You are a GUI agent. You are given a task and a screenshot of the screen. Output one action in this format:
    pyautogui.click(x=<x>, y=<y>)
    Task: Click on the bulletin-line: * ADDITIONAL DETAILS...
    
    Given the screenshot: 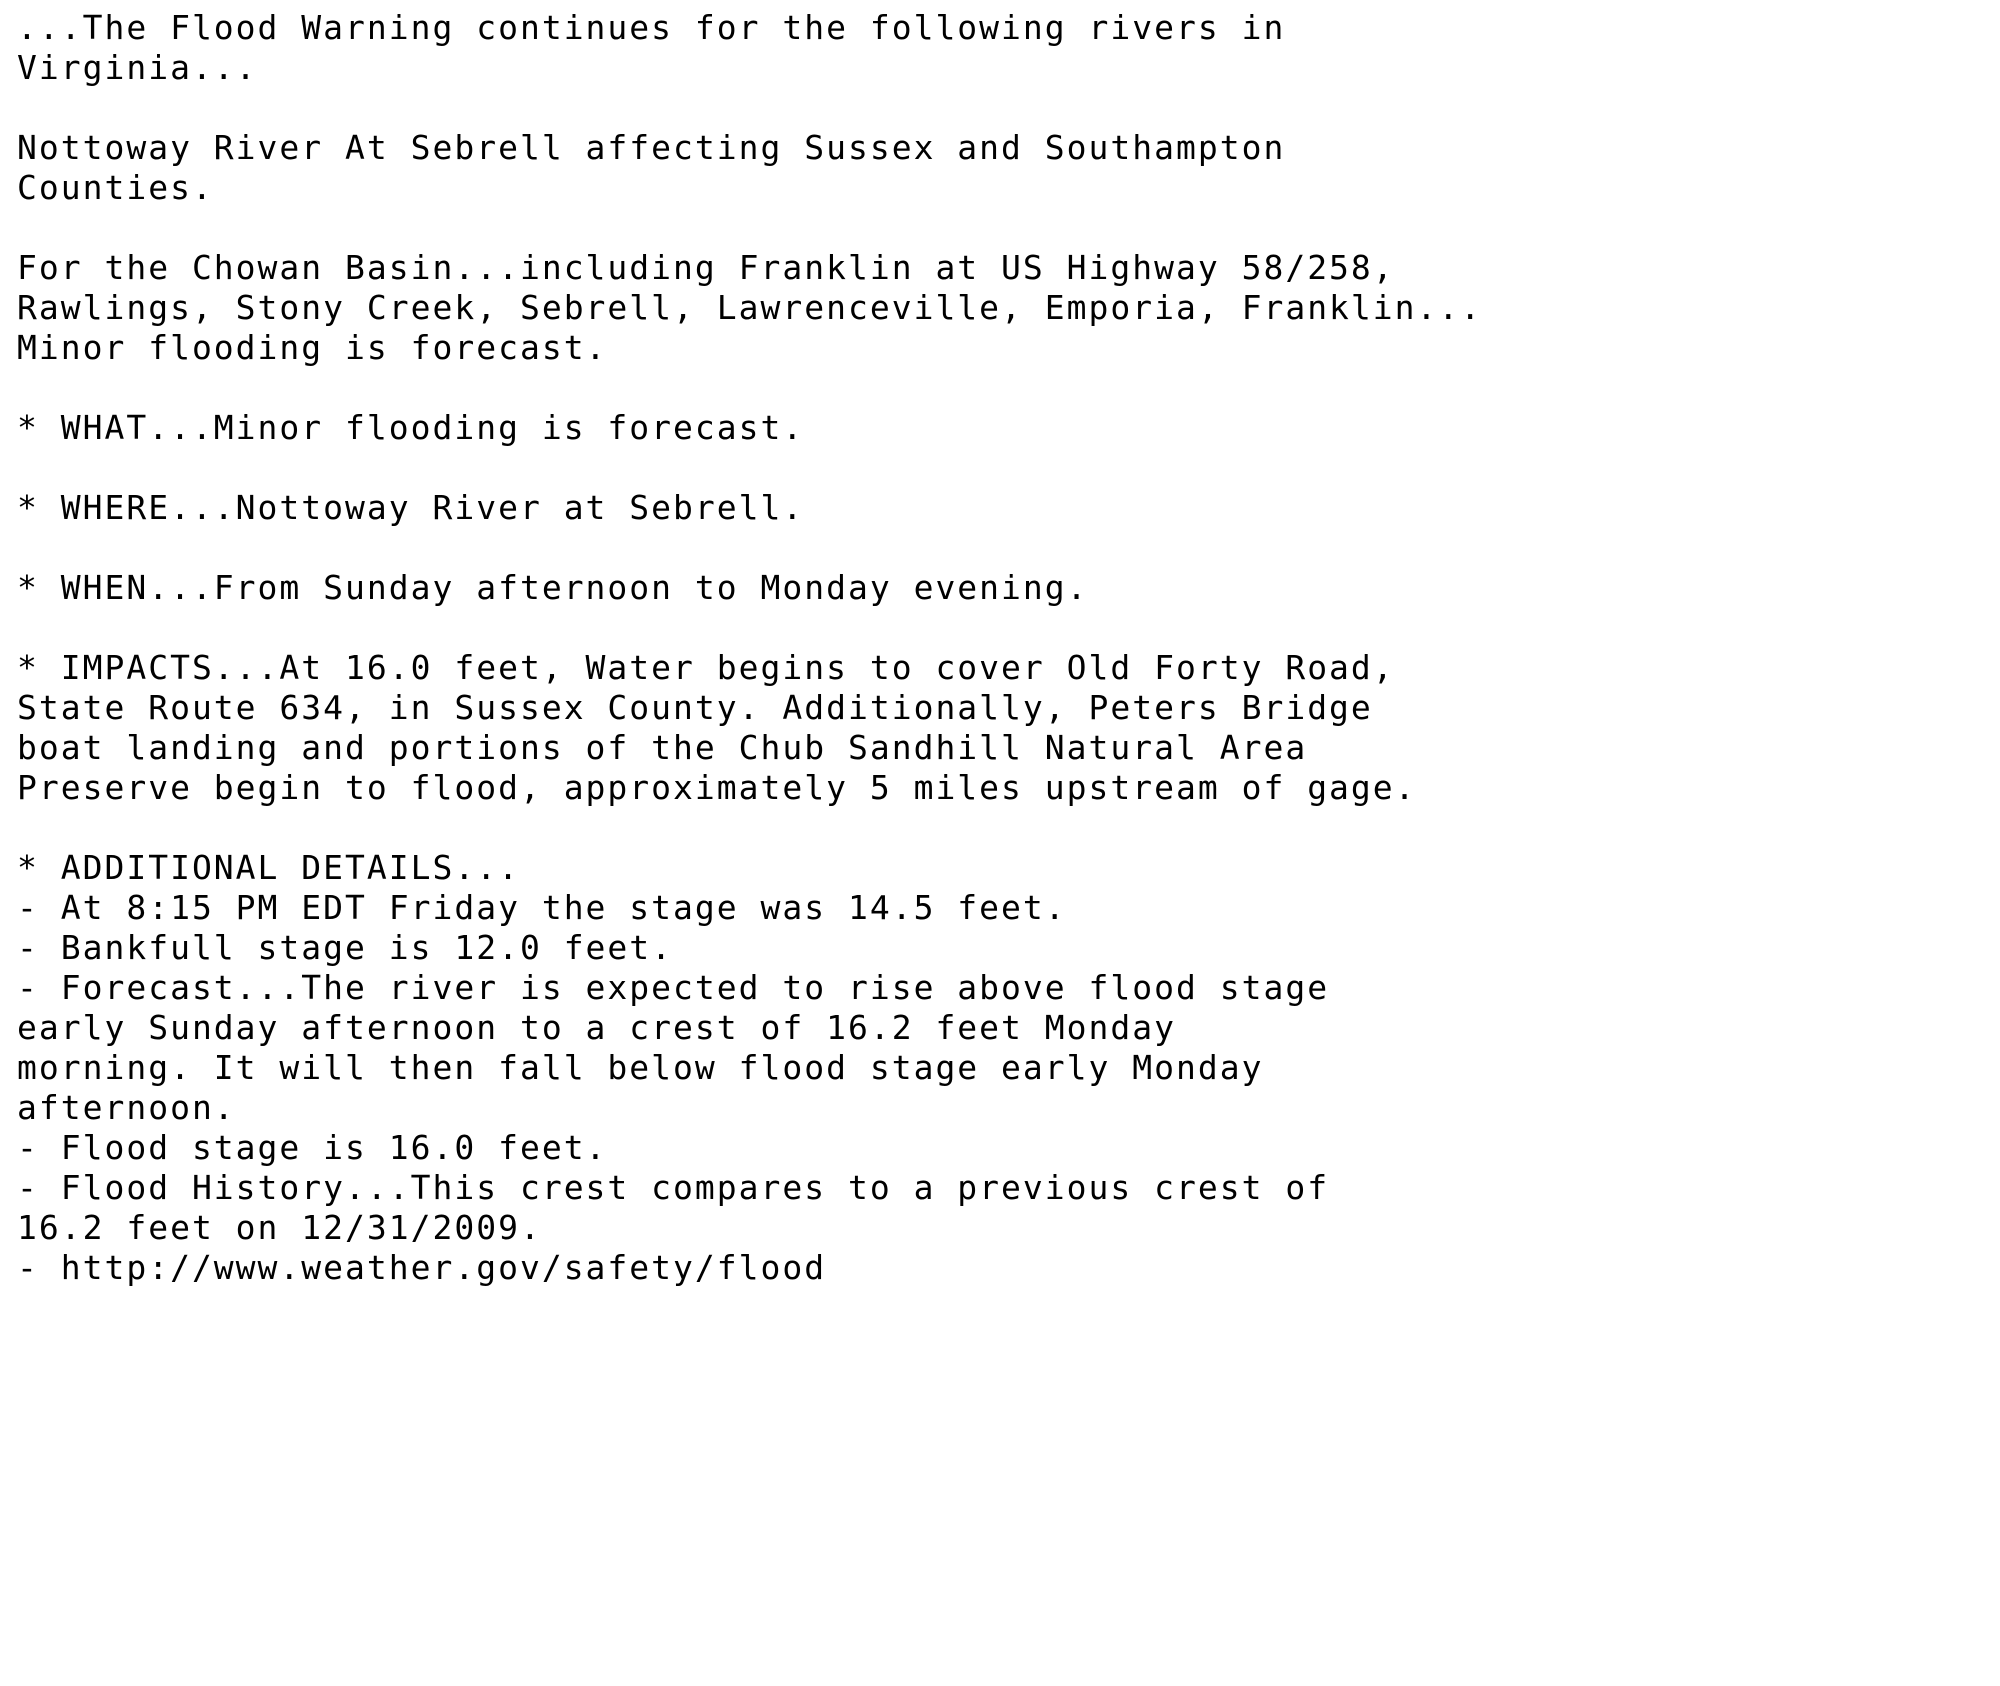 What is the action you would take?
    pyautogui.click(x=268, y=867)
    